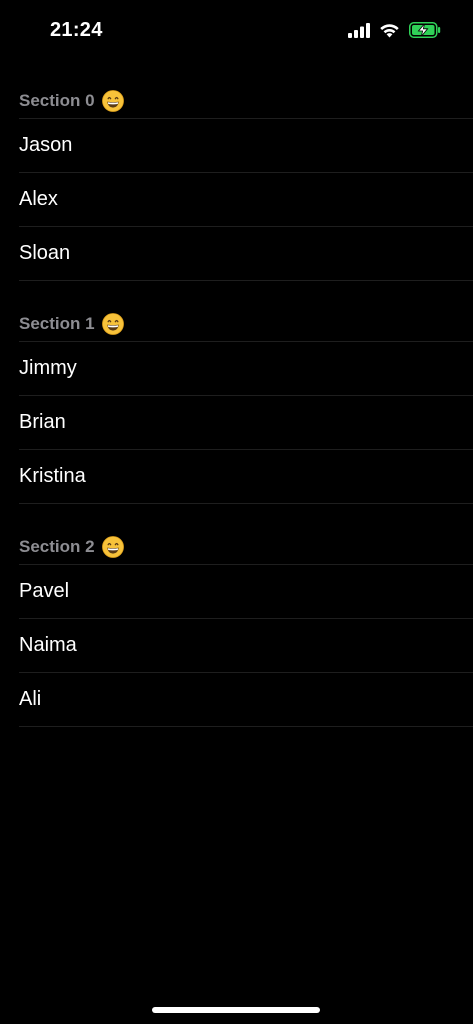 The image size is (473, 1024). I want to click on list-item: Alex, so click(246, 200).